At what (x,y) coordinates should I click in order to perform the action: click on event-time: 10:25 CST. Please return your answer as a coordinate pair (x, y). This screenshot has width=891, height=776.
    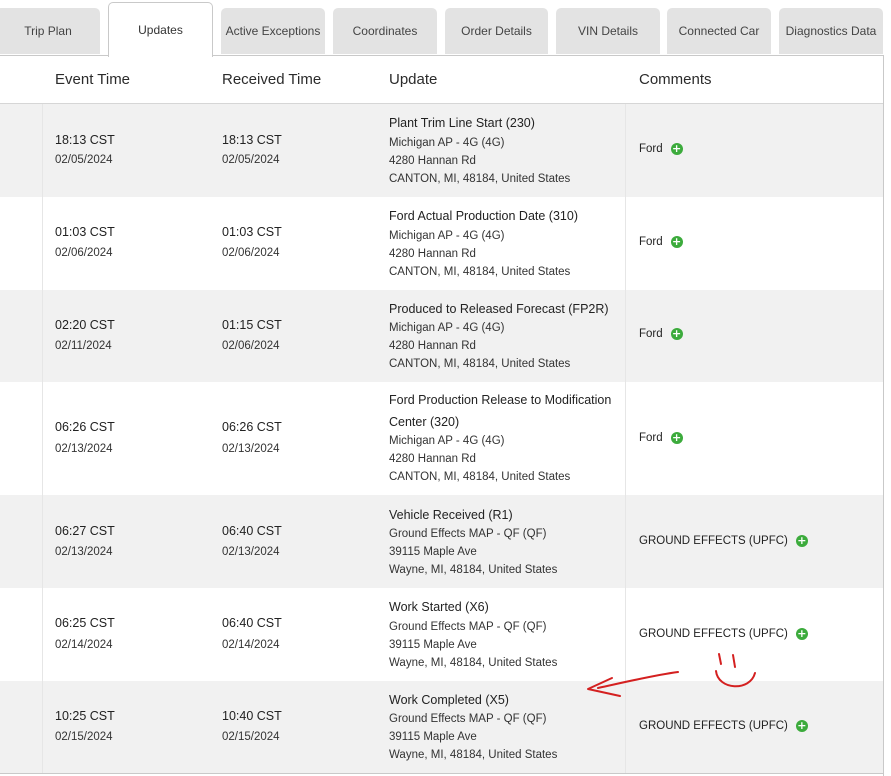
    Looking at the image, I should click on (85, 716).